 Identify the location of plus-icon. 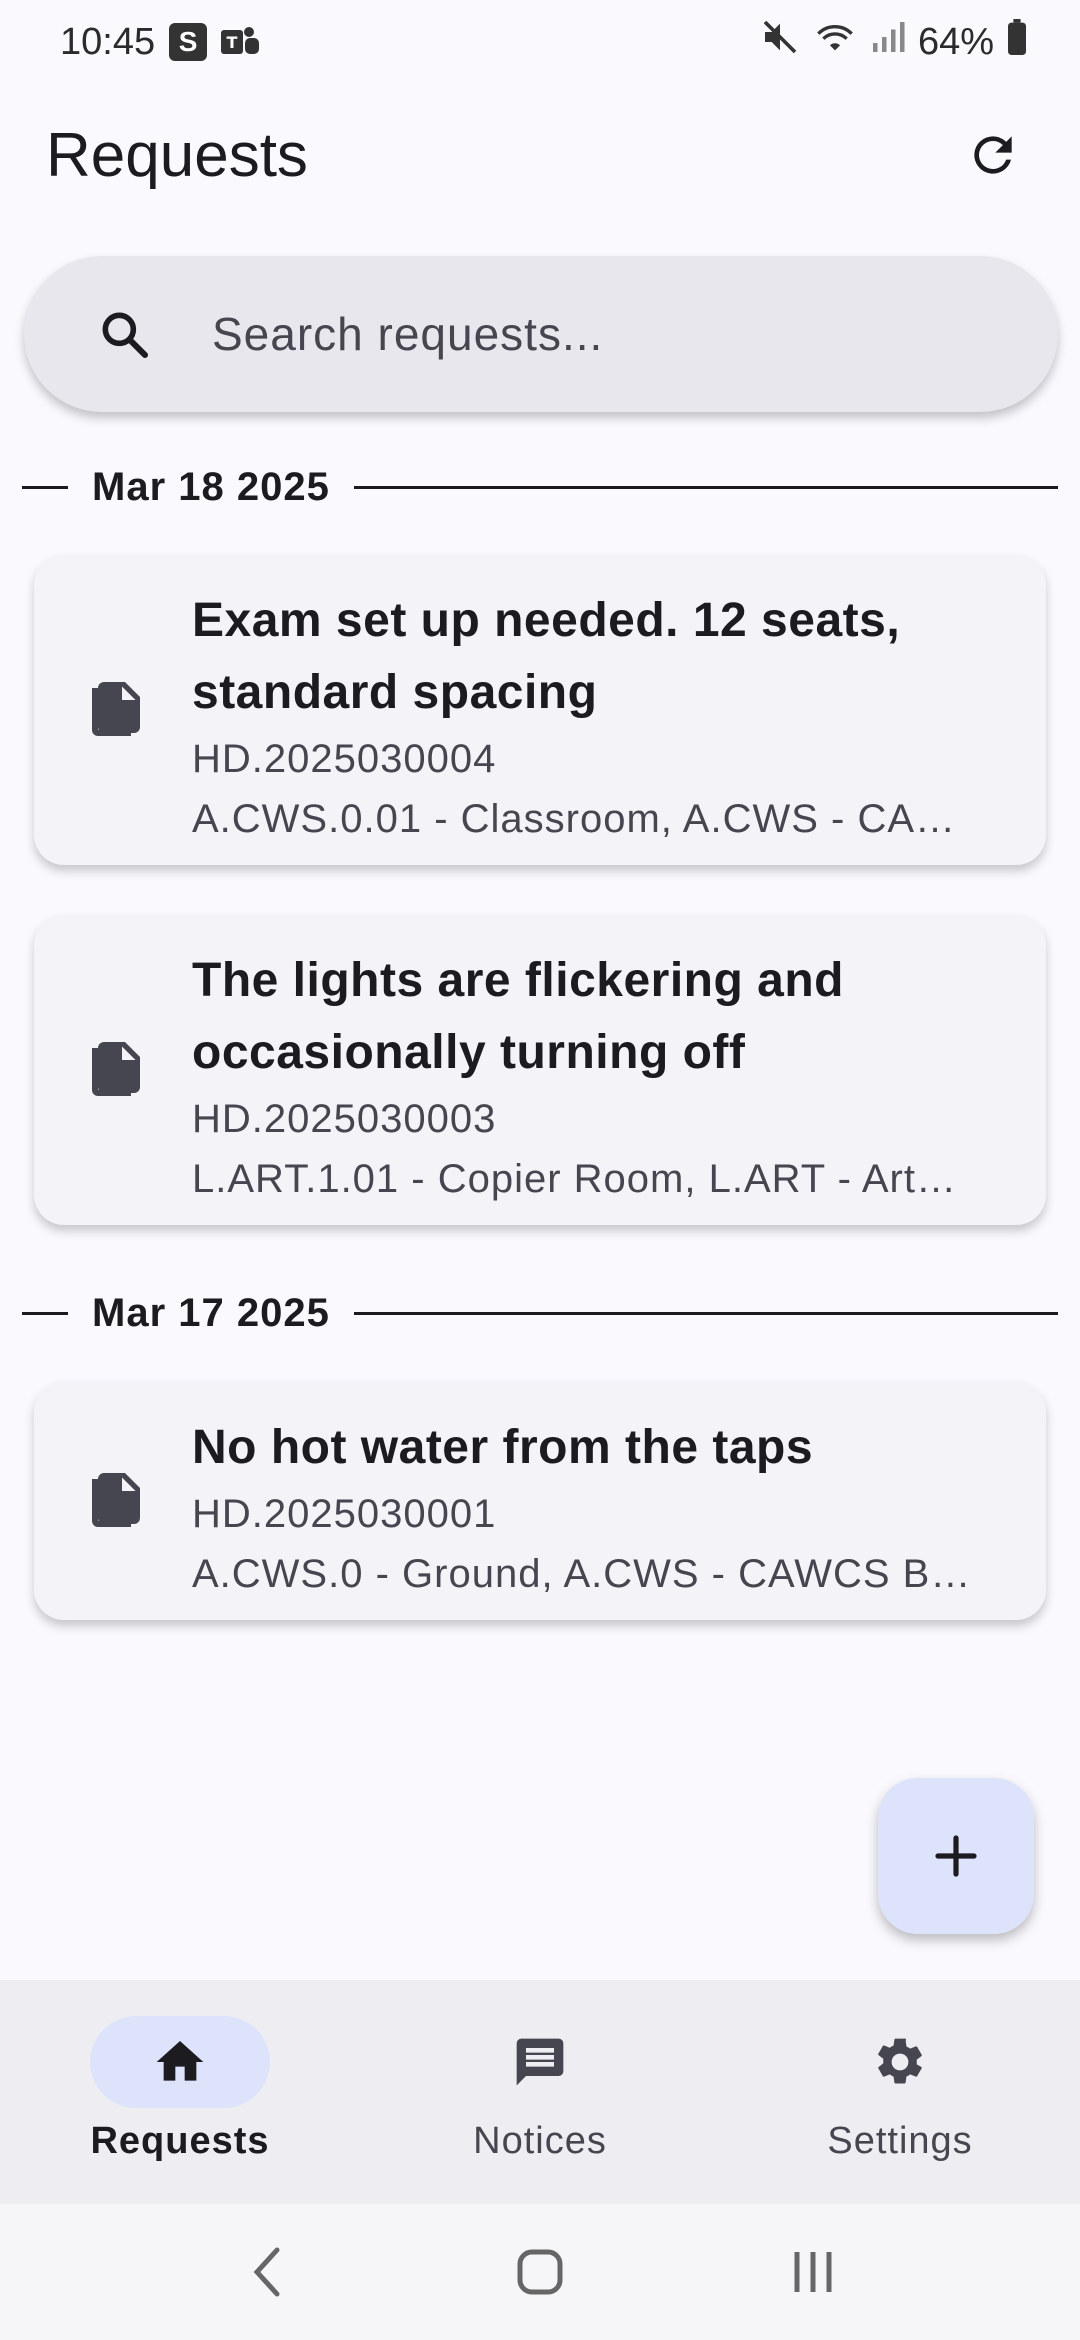
(956, 1856).